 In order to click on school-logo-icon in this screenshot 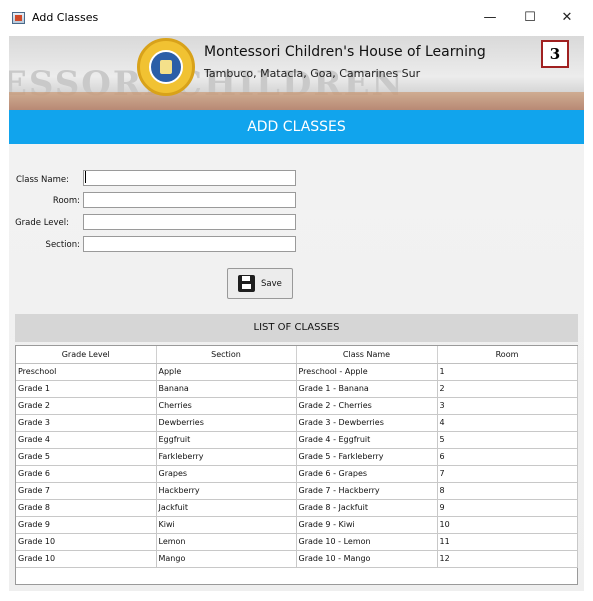, I will do `click(166, 67)`.